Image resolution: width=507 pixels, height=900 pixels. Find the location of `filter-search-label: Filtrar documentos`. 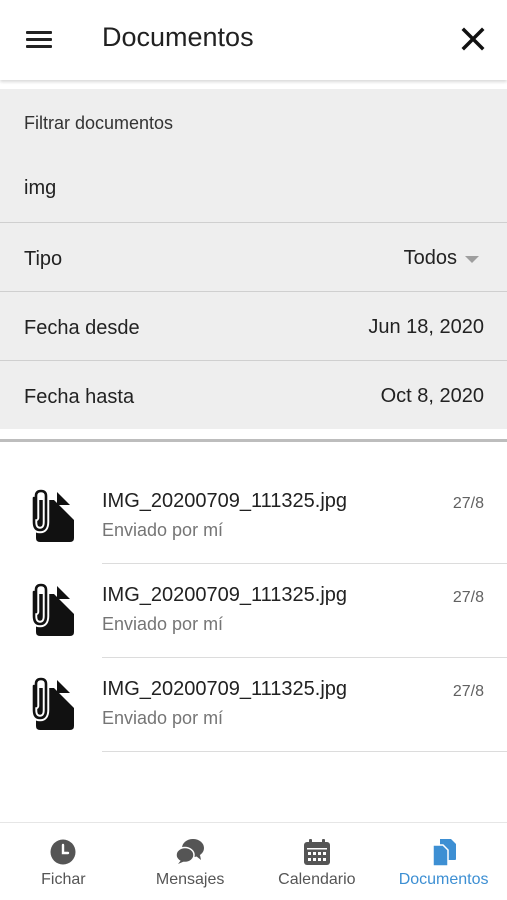

filter-search-label: Filtrar documentos is located at coordinates (99, 123).